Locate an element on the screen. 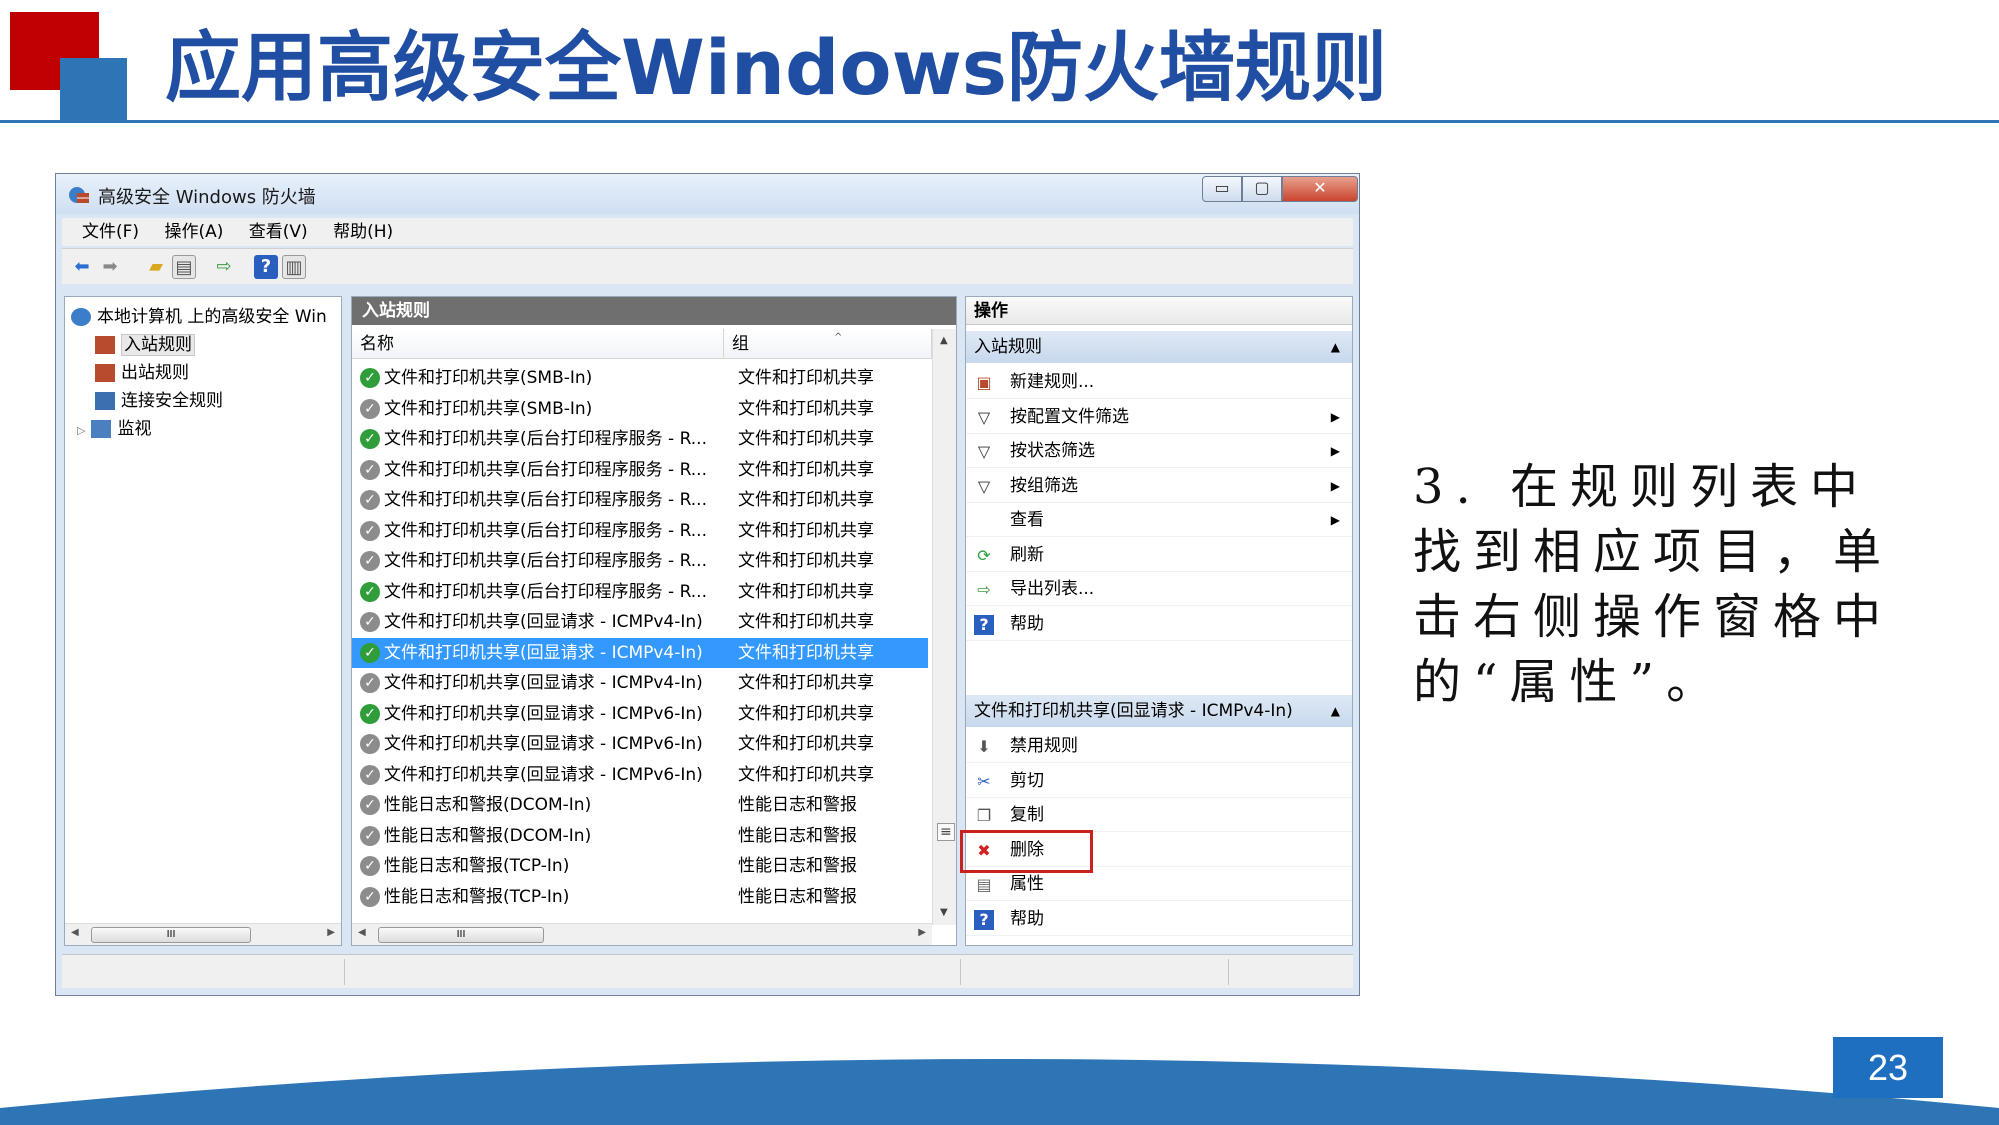  rule-name: 文件和打印机共享(回显请求 - ICMPv4-In) is located at coordinates (543, 683).